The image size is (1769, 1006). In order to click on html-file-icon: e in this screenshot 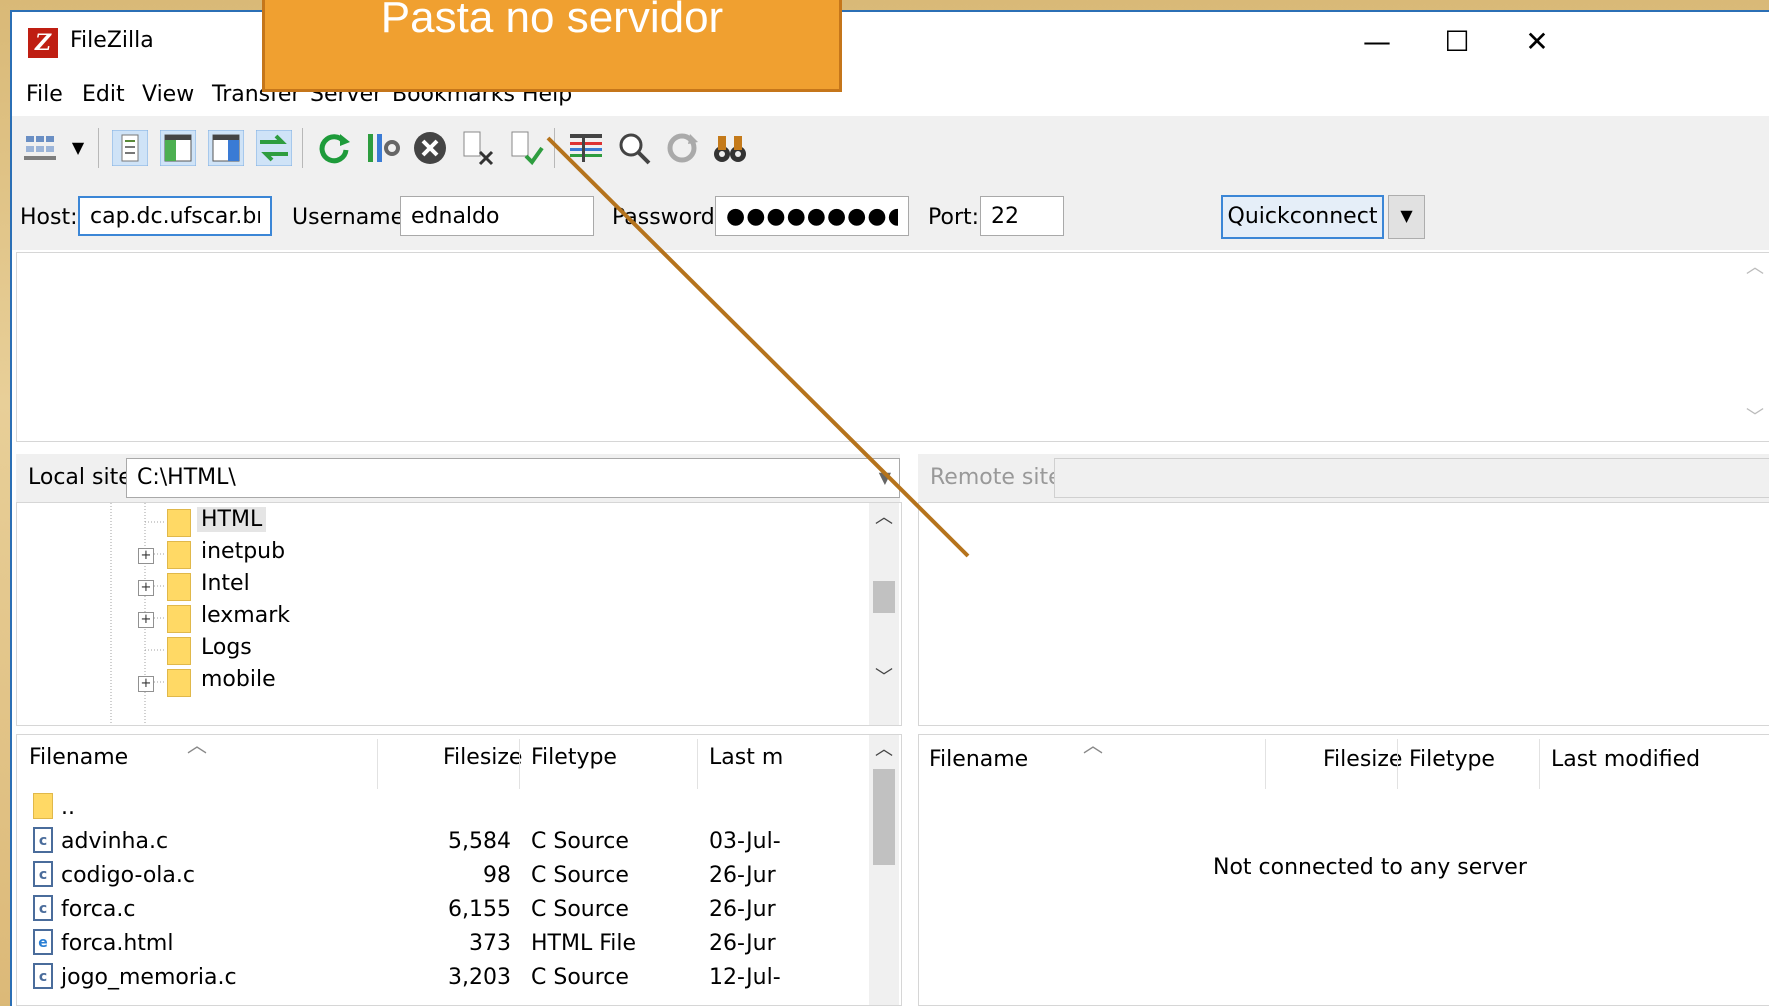, I will do `click(43, 942)`.